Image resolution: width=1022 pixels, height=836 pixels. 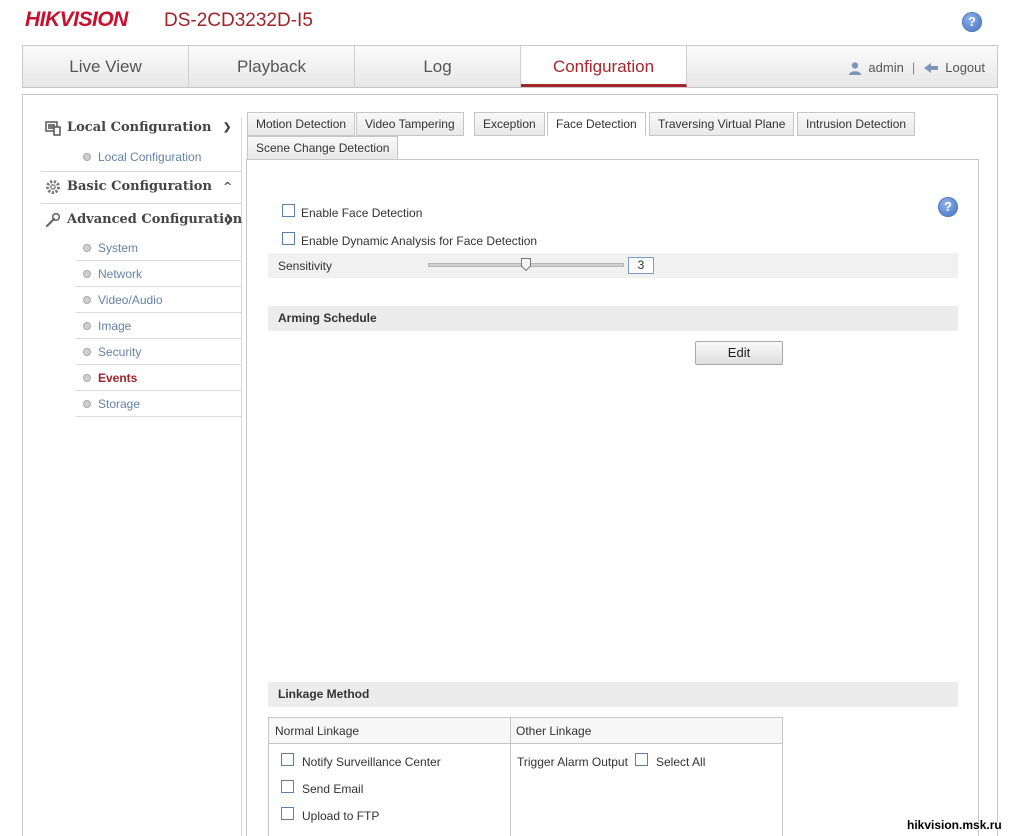 What do you see at coordinates (965, 67) in the screenshot?
I see `logout-link: Logout` at bounding box center [965, 67].